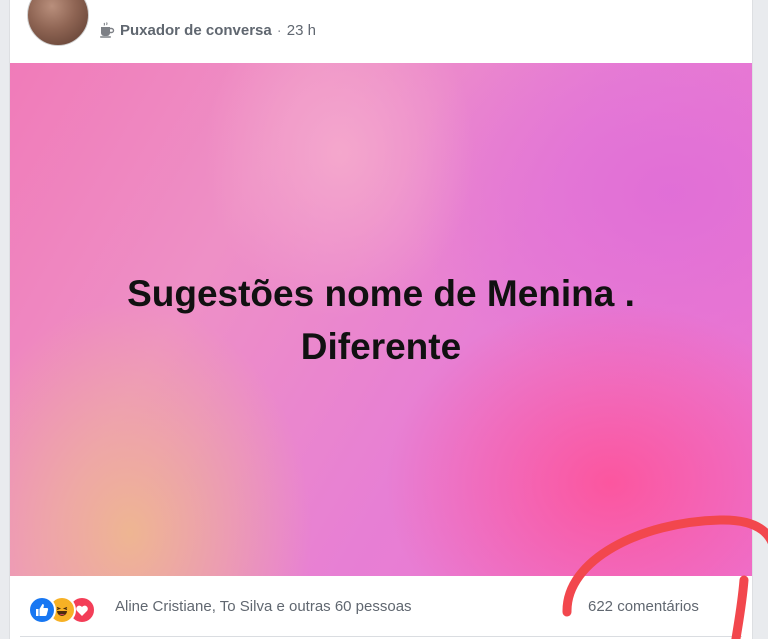  What do you see at coordinates (643, 606) in the screenshot?
I see `comments-count-link: 622 comentários` at bounding box center [643, 606].